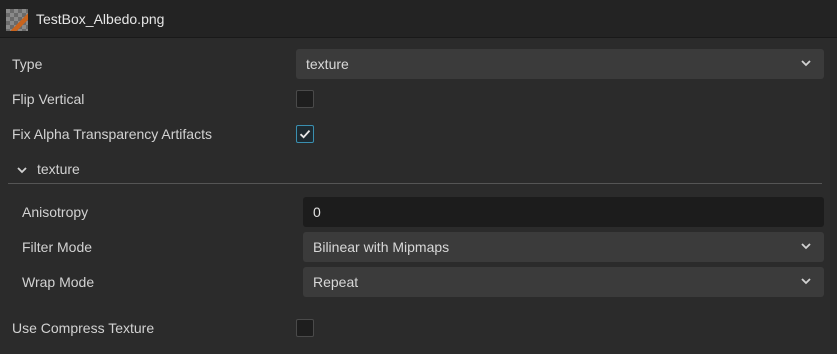 Image resolution: width=837 pixels, height=354 pixels. I want to click on use-compress-checkbox, so click(305, 328).